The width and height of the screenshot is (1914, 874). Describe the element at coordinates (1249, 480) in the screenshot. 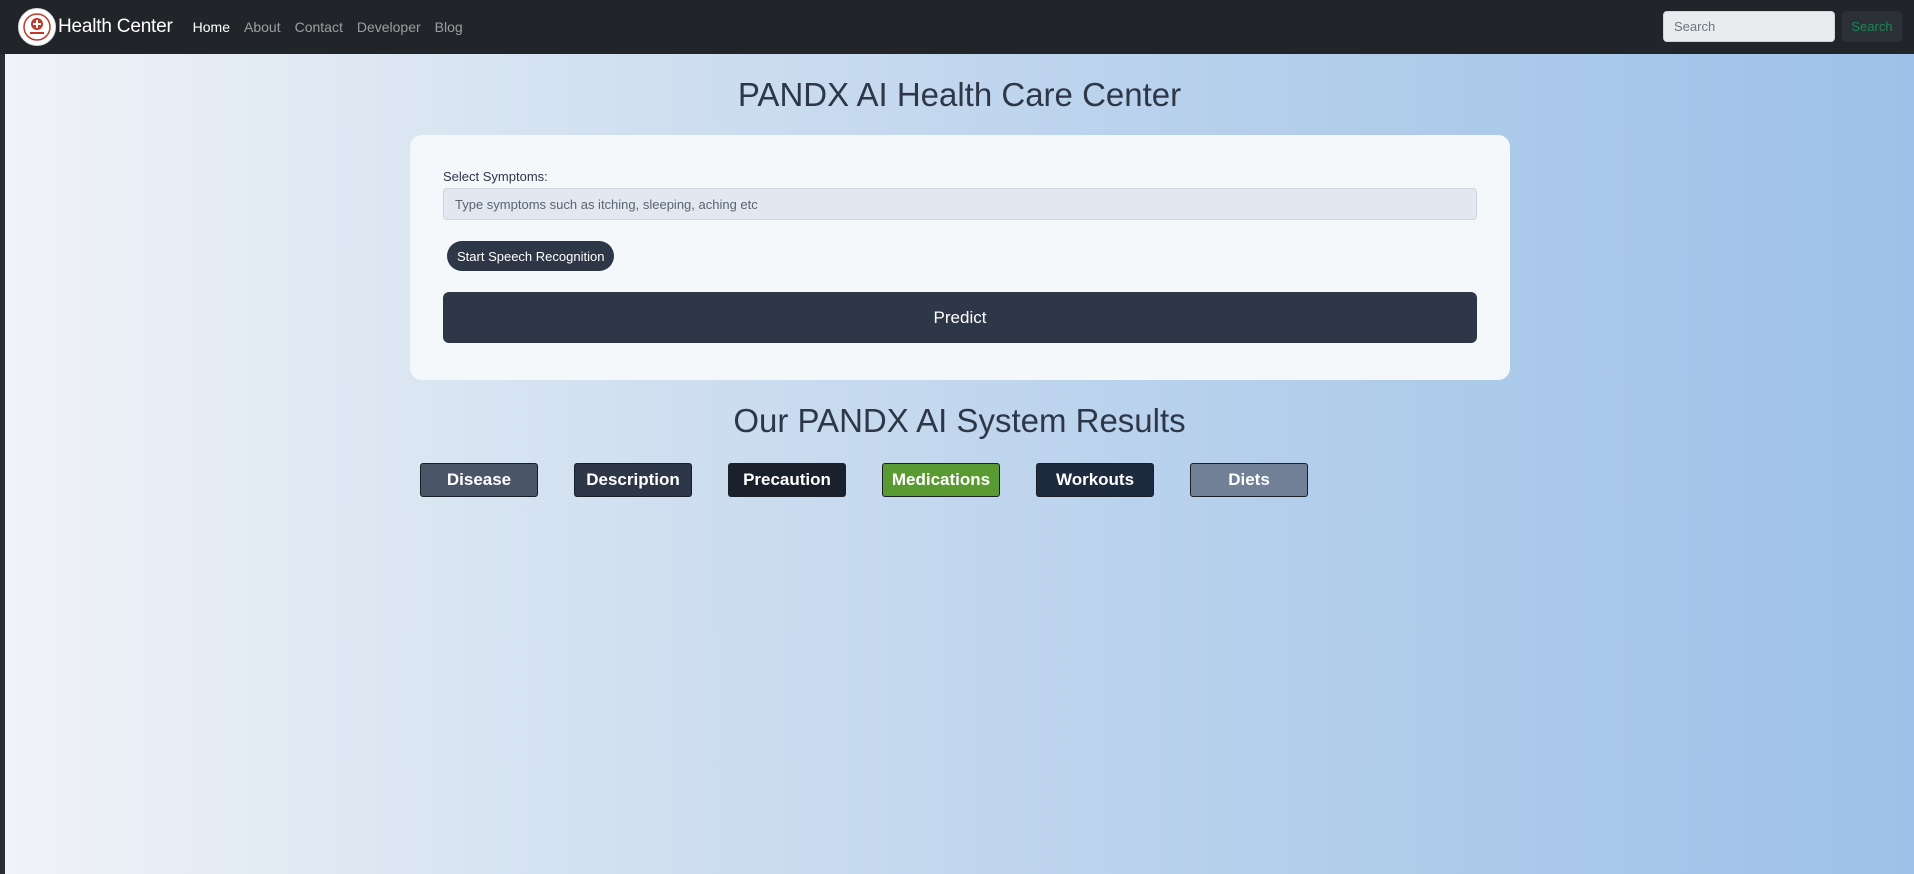

I see `diets-button: Diets` at that location.